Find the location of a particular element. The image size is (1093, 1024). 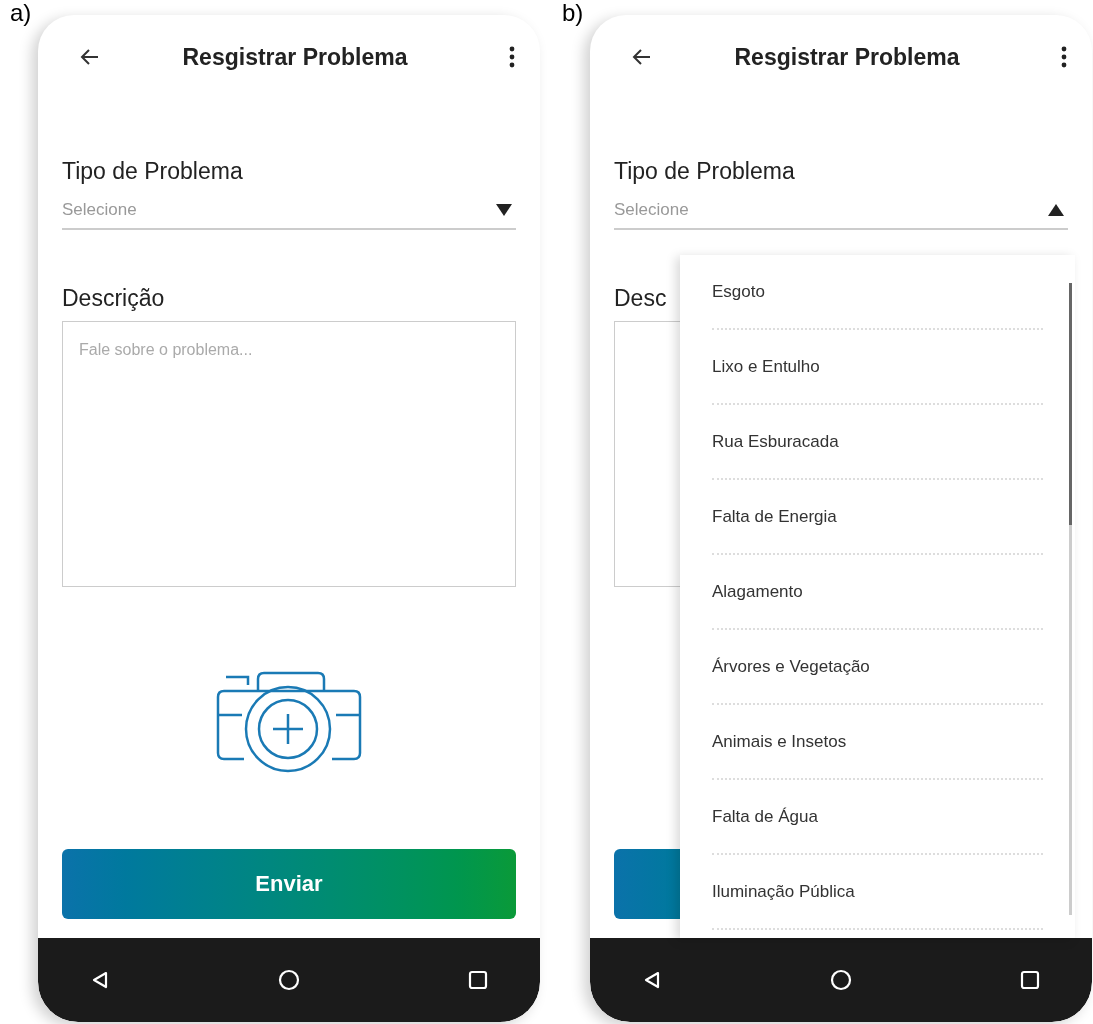

scrollbar is located at coordinates (1070, 599).